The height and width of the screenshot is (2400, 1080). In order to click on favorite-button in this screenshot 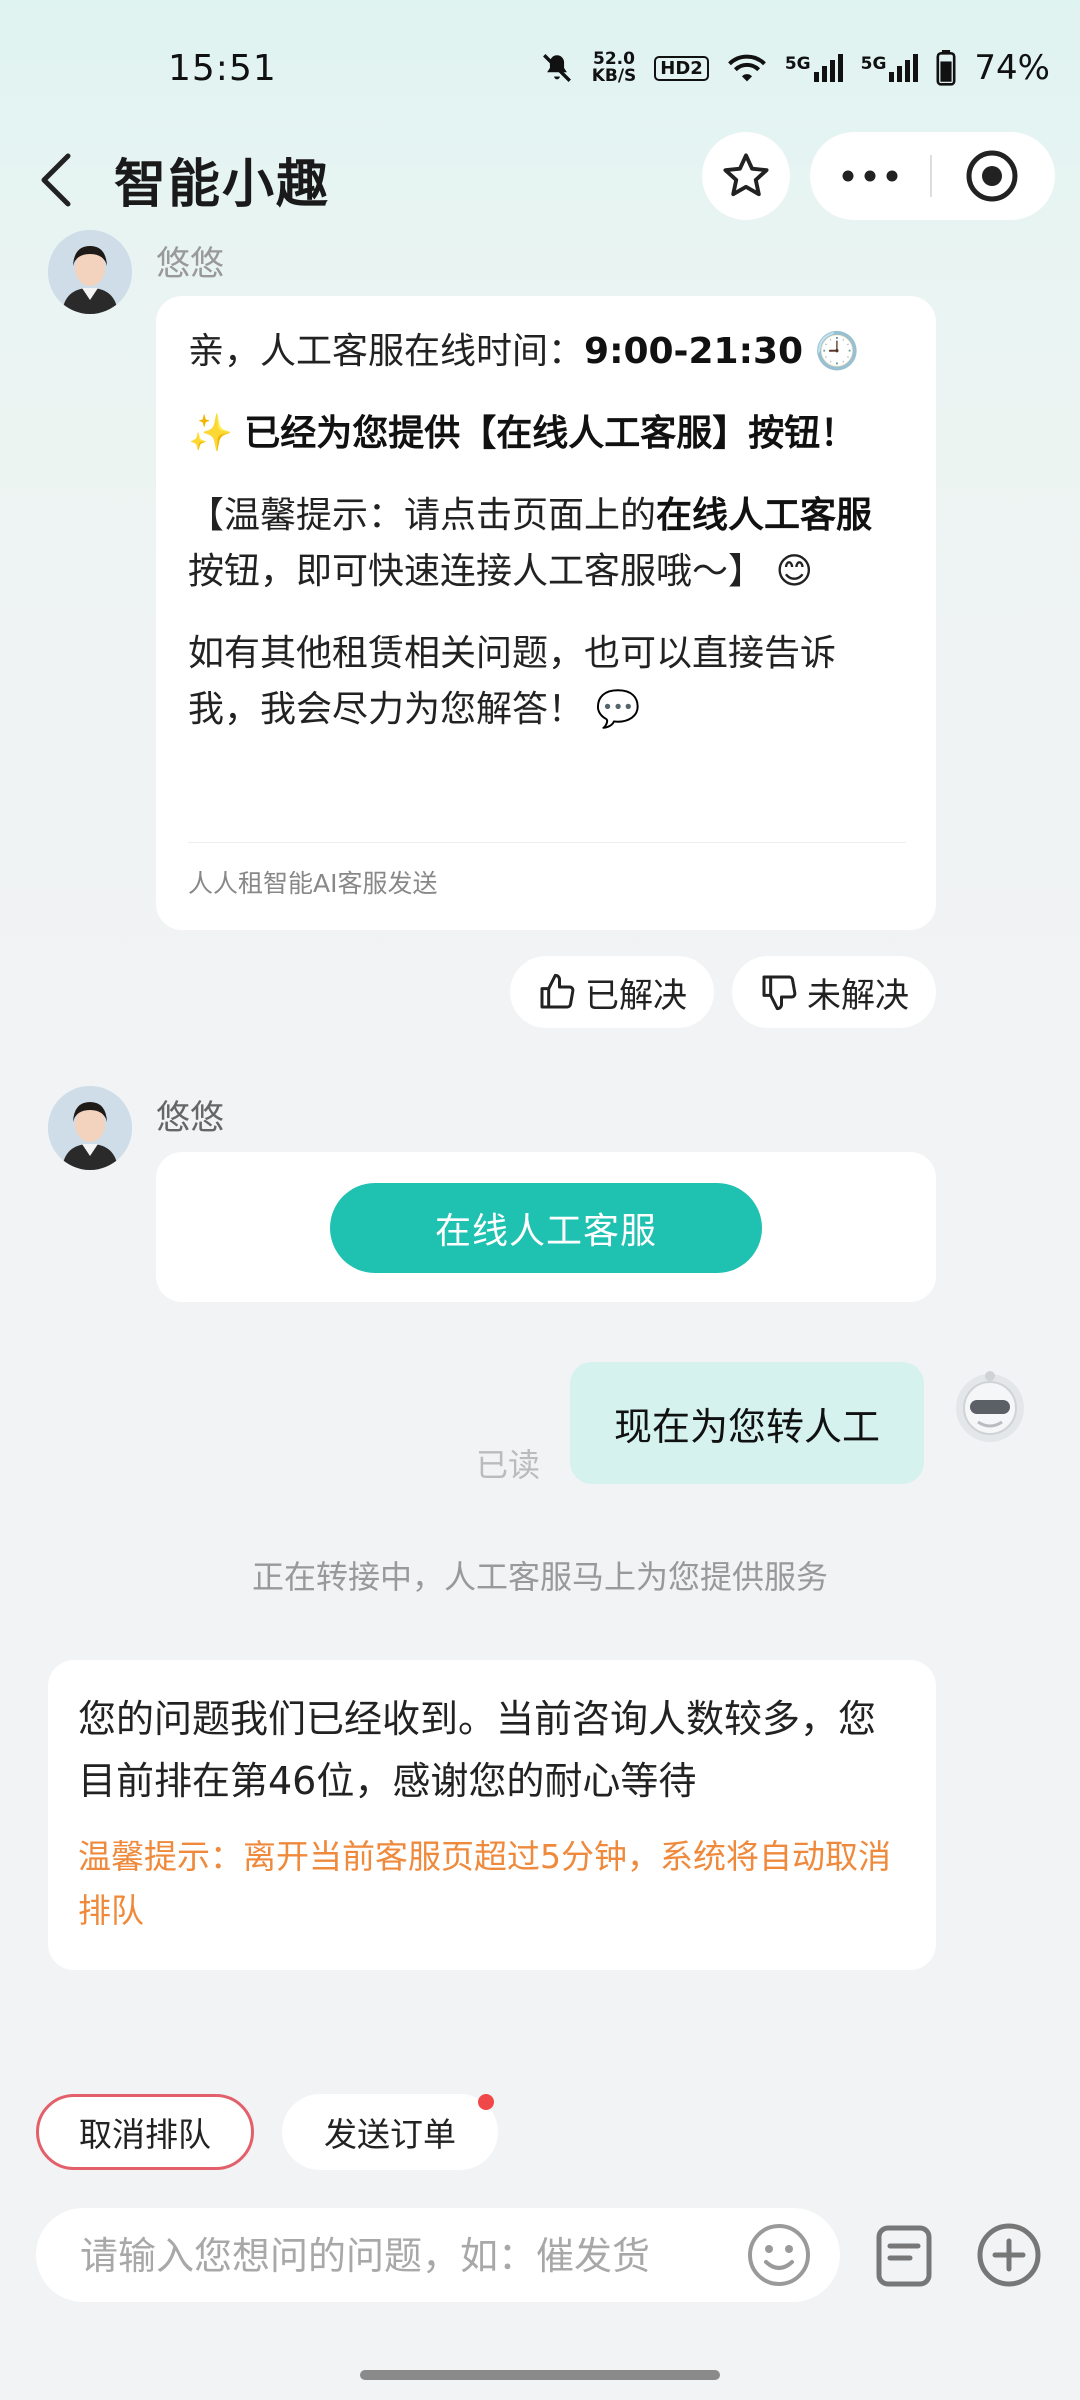, I will do `click(746, 176)`.